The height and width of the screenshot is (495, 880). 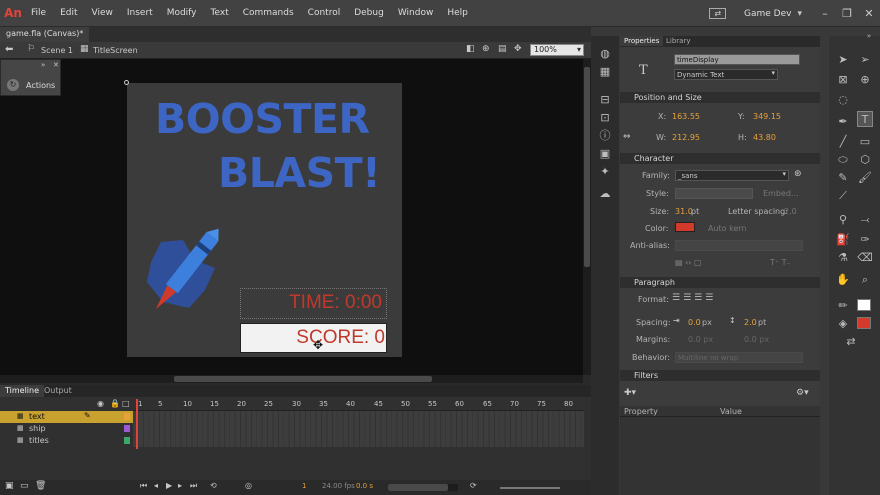 What do you see at coordinates (700, 339) in the screenshot?
I see `margin-left-value: 0.0 px` at bounding box center [700, 339].